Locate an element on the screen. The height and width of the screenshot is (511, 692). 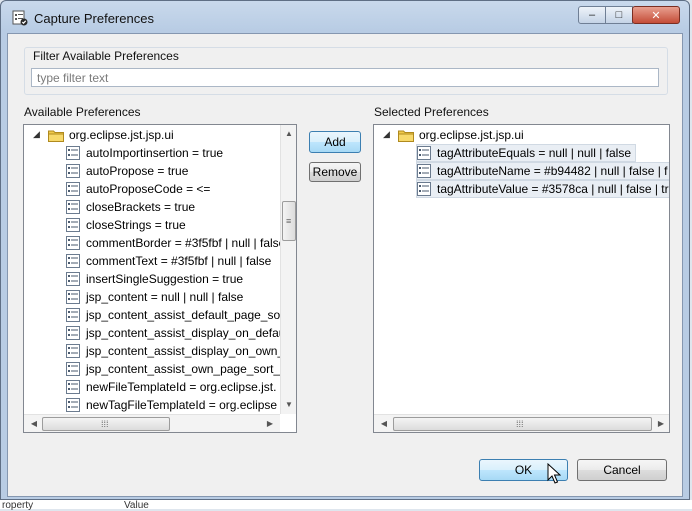
preference-item: autoProposeCode = <= is located at coordinates (138, 189).